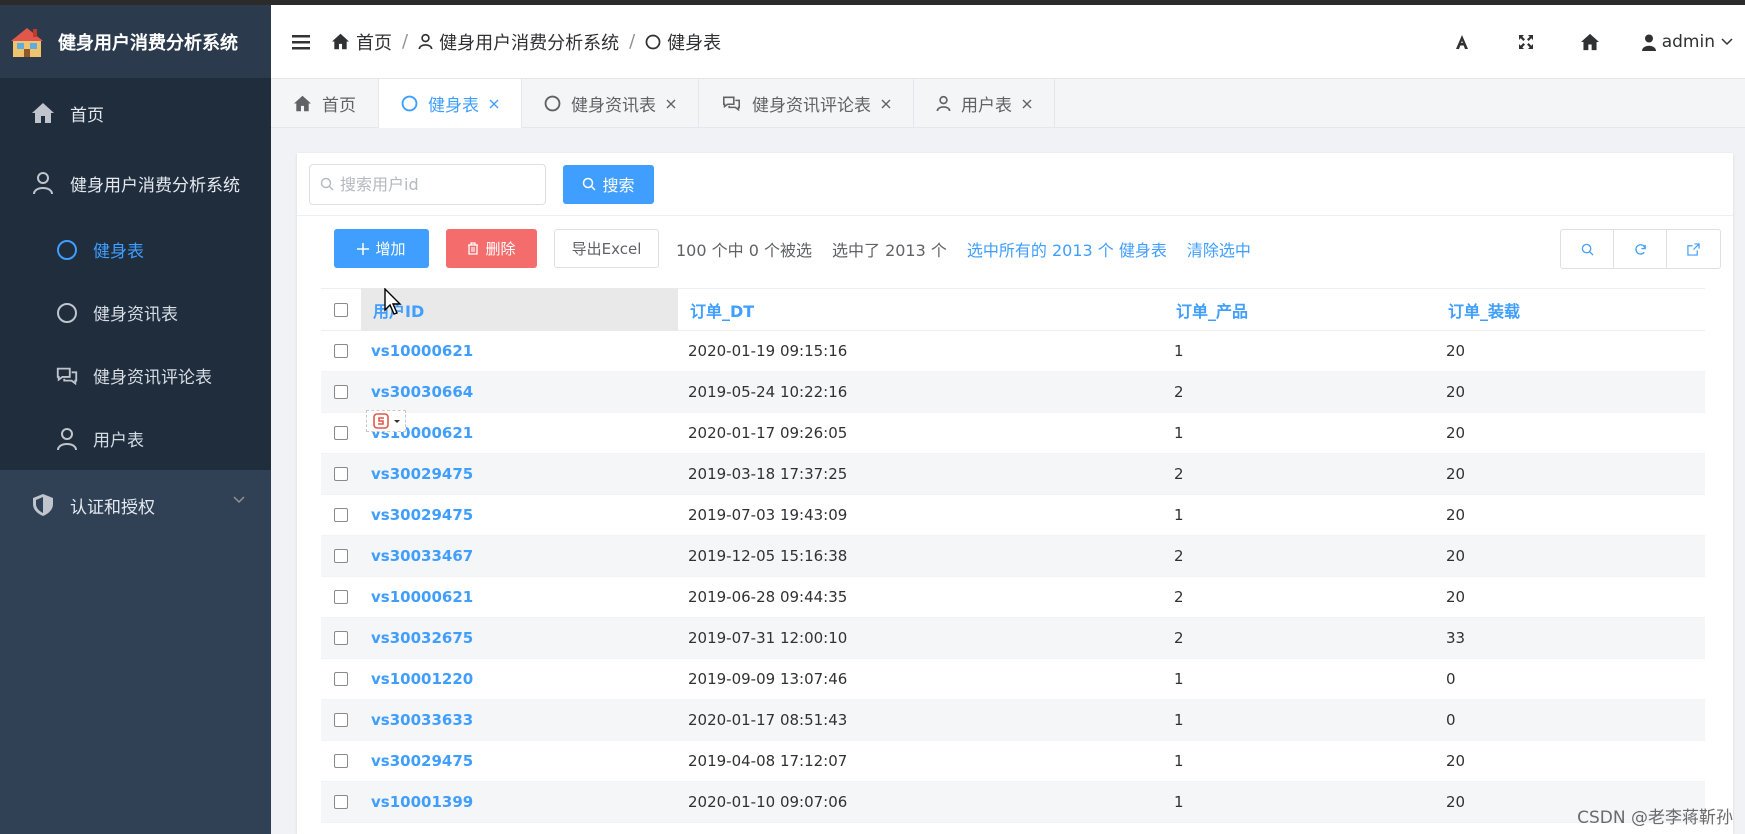 Image resolution: width=1745 pixels, height=834 pixels. What do you see at coordinates (135, 438) in the screenshot?
I see `sidebar-item-users: 用户表` at bounding box center [135, 438].